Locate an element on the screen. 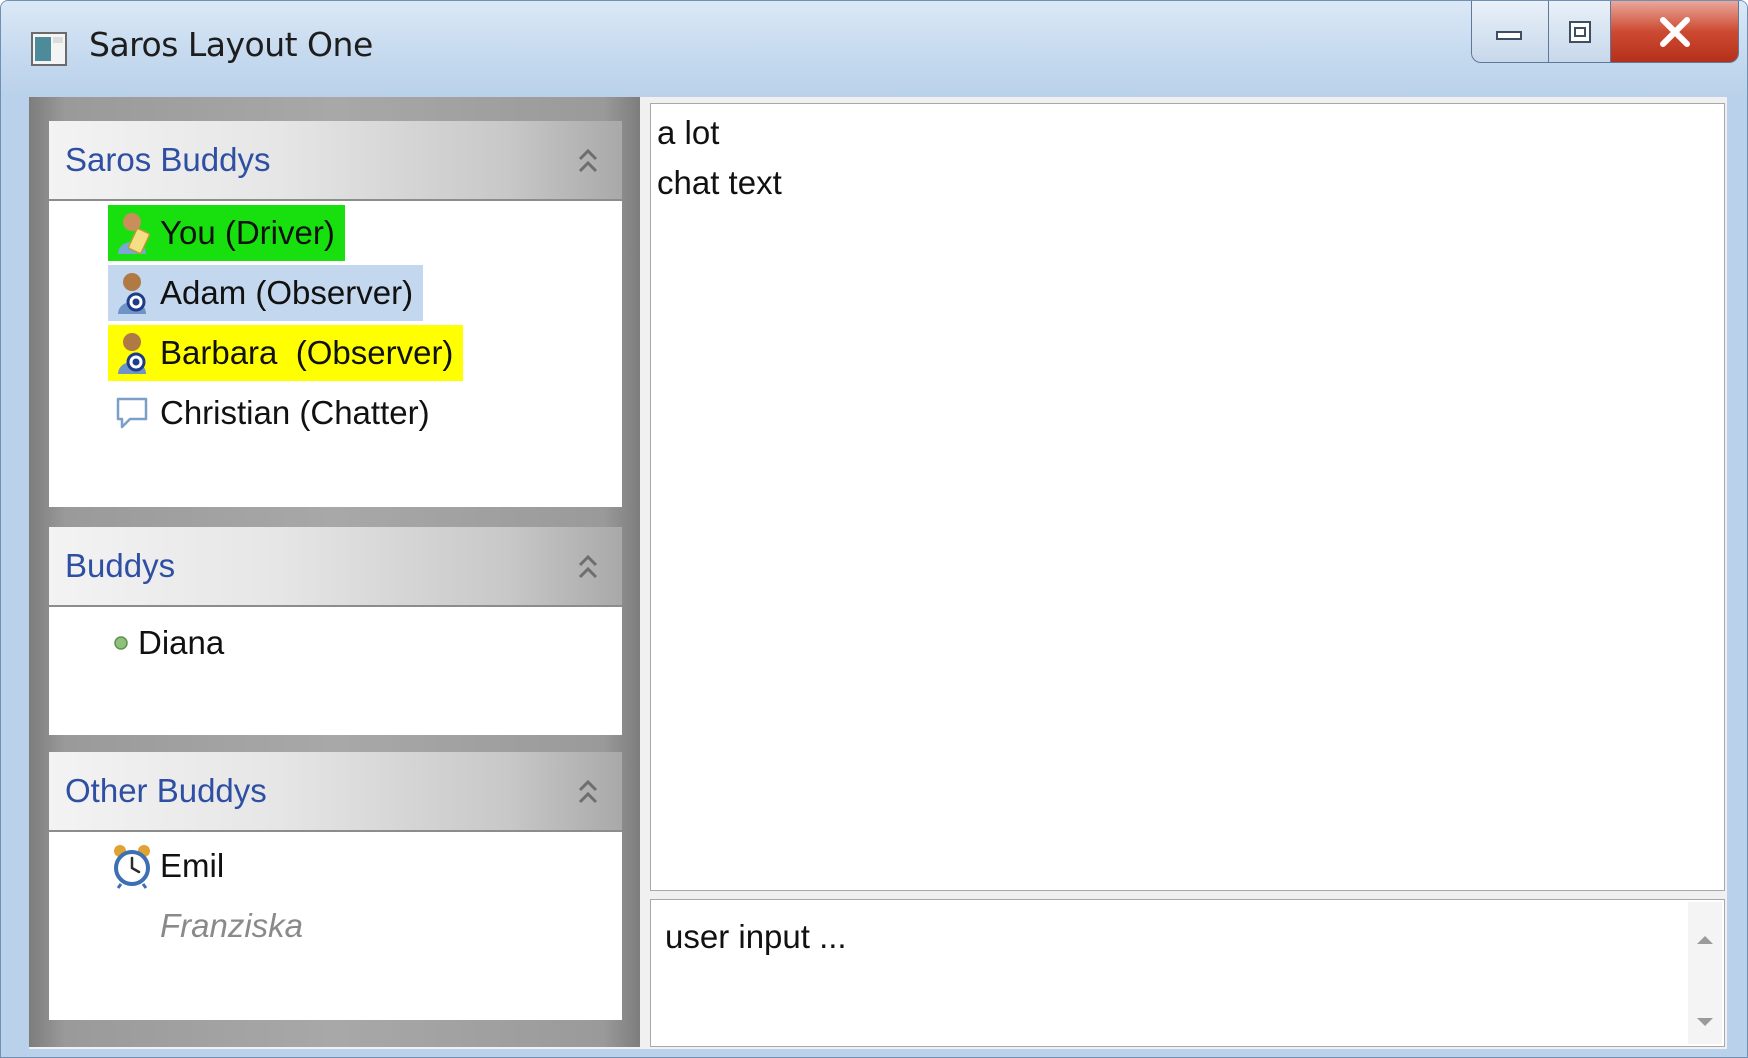 Image resolution: width=1748 pixels, height=1058 pixels. chat-line: a lot is located at coordinates (688, 132).